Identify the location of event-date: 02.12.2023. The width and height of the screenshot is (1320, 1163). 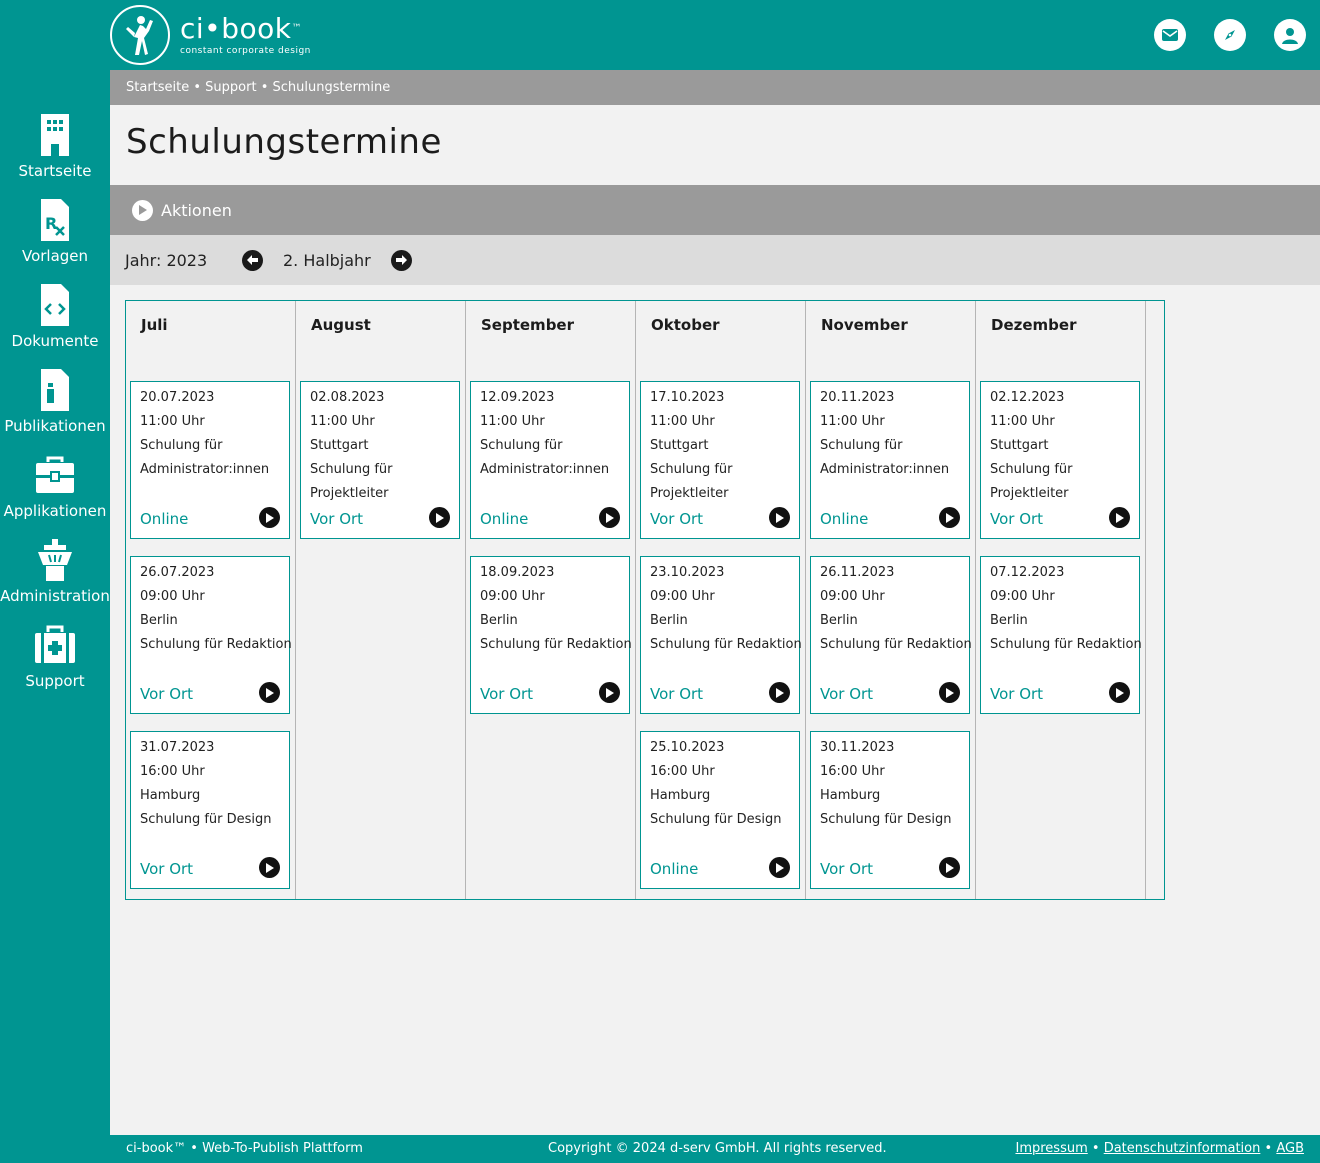
(1027, 397).